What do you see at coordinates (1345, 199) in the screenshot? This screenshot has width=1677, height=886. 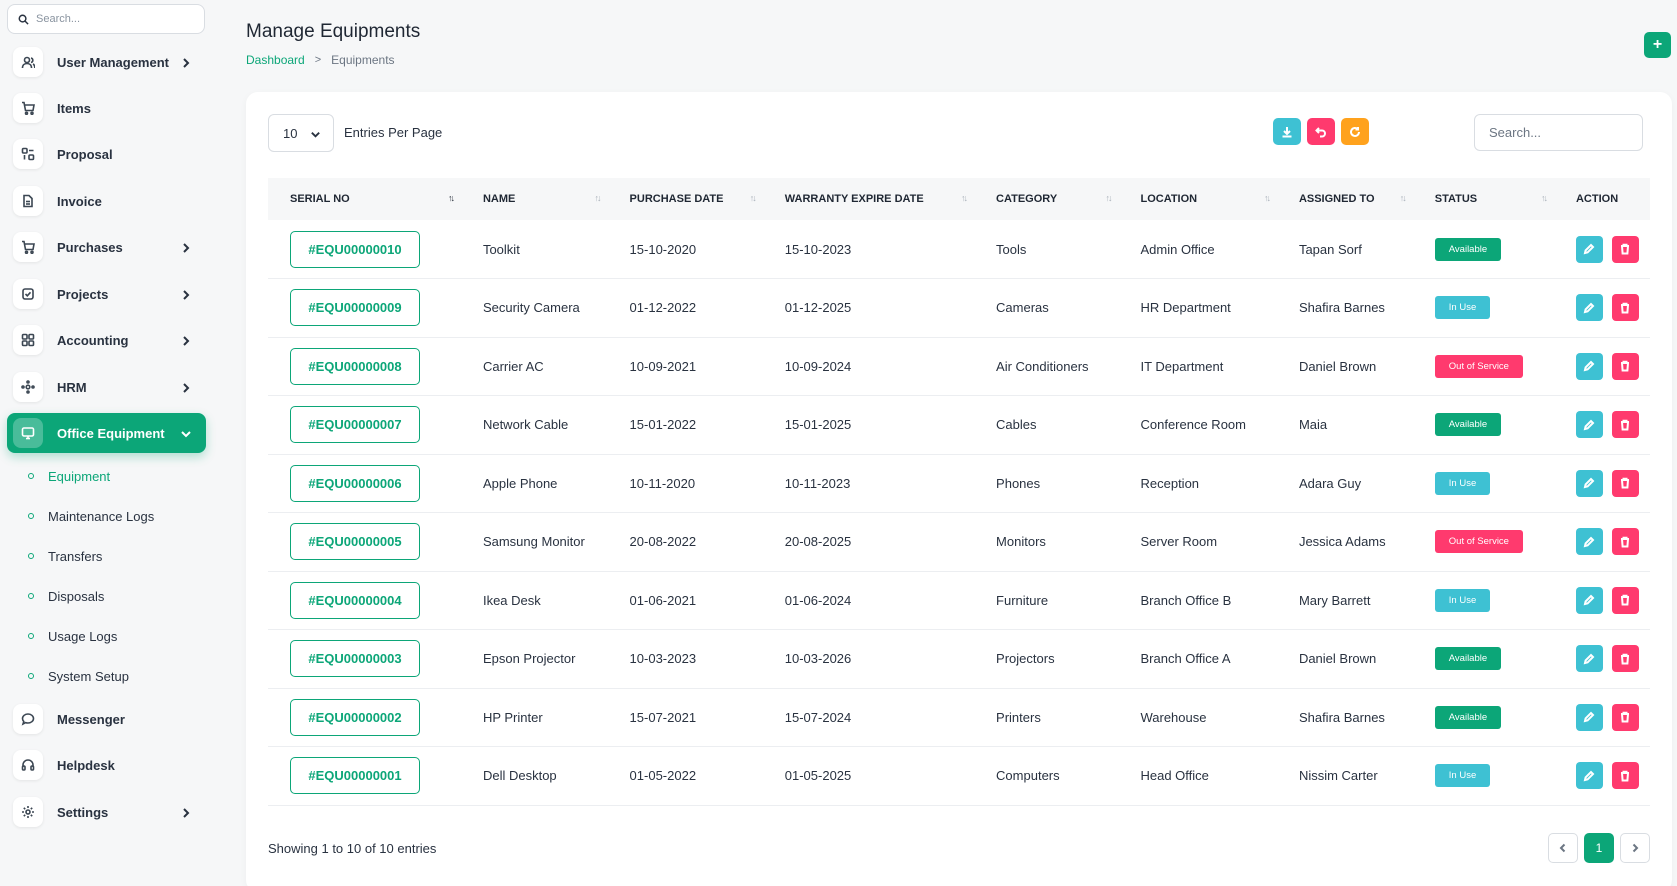 I see `column-header-assigned-to: ASSIGNED TO ↑↓` at bounding box center [1345, 199].